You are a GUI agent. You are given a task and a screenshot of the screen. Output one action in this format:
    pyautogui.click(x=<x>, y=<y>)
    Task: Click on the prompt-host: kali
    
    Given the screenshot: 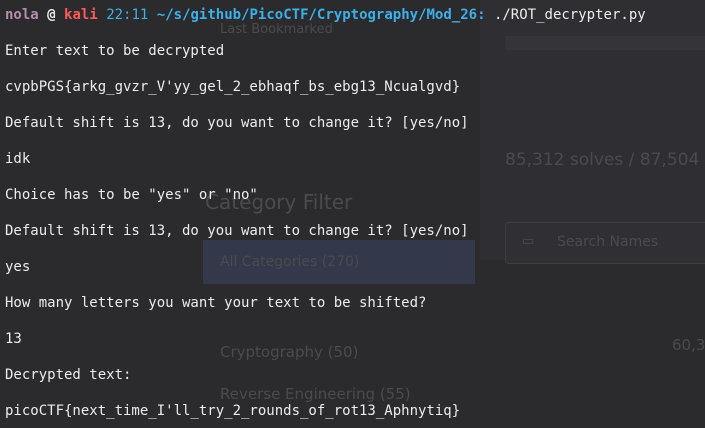 What is the action you would take?
    pyautogui.click(x=81, y=15)
    